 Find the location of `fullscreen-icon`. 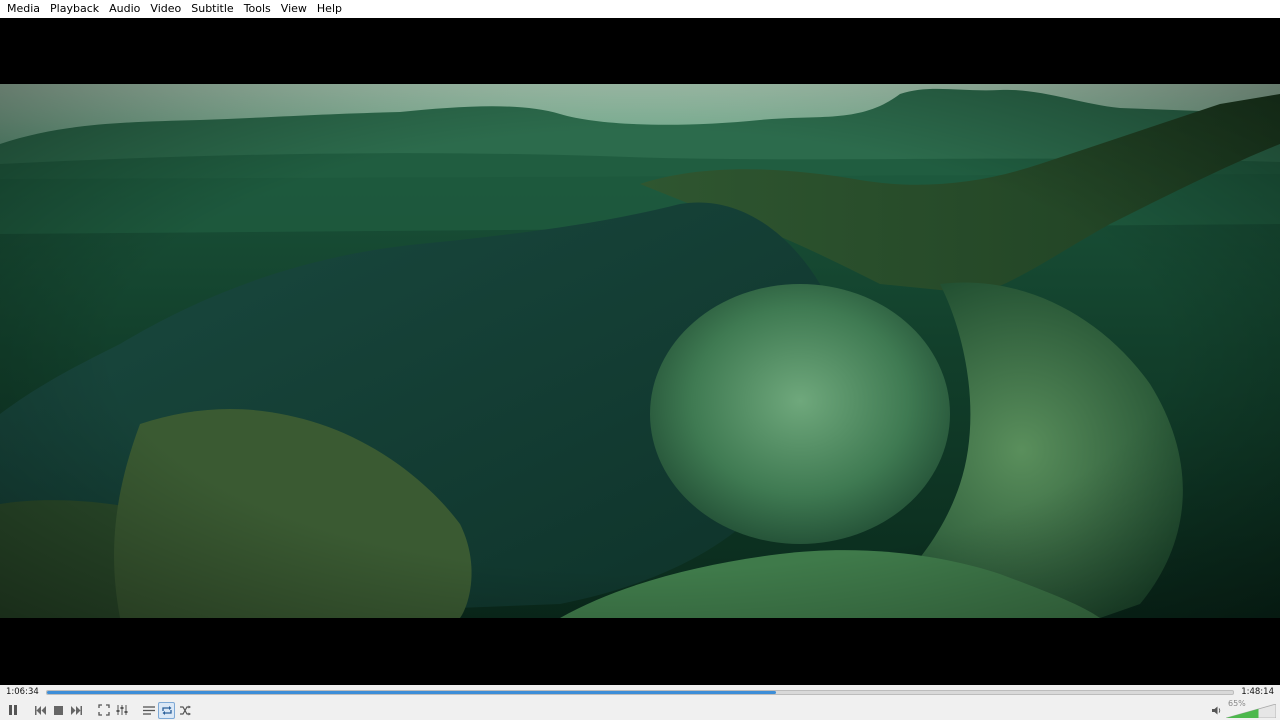

fullscreen-icon is located at coordinates (103, 710).